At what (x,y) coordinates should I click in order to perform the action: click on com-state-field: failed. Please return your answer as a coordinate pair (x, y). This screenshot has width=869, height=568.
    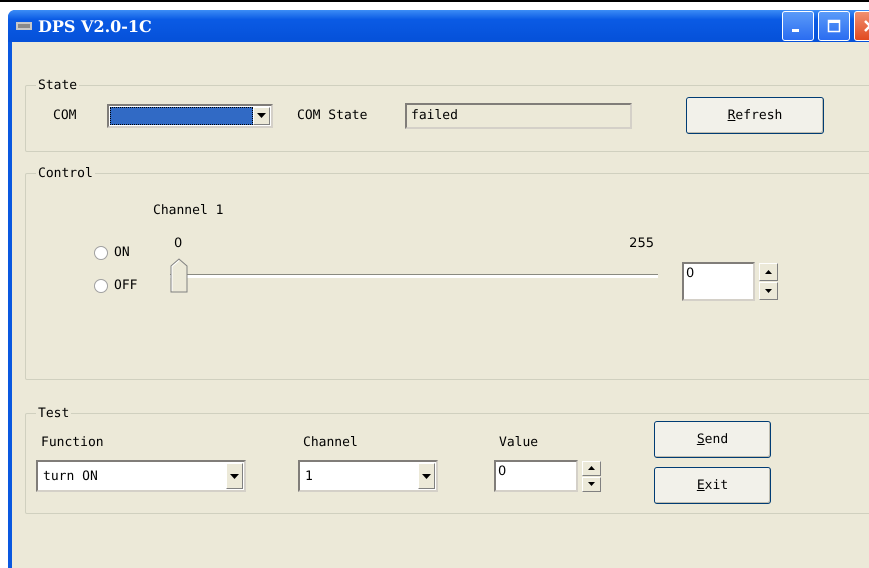
    Looking at the image, I should click on (518, 115).